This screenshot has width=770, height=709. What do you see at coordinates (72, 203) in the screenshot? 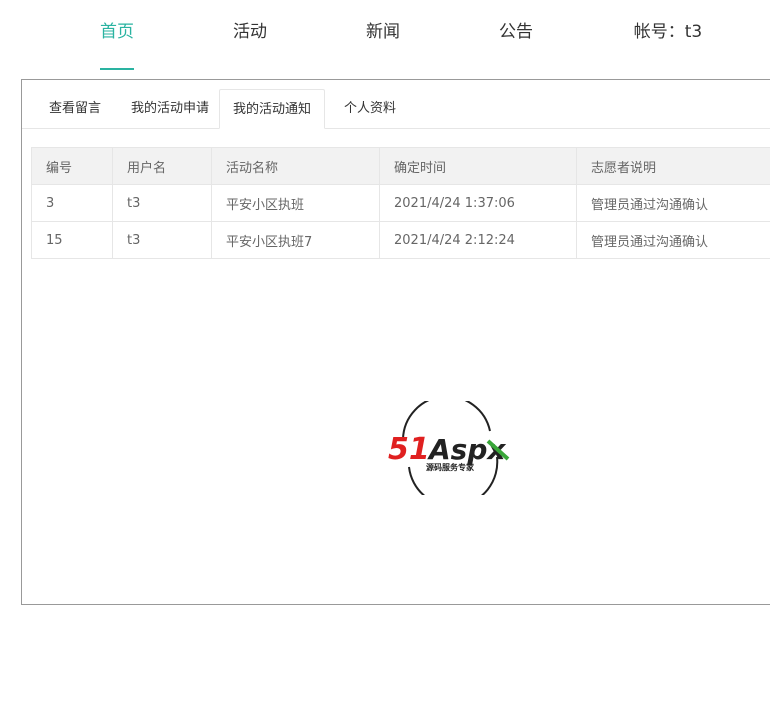
I see `cell-id: 3` at bounding box center [72, 203].